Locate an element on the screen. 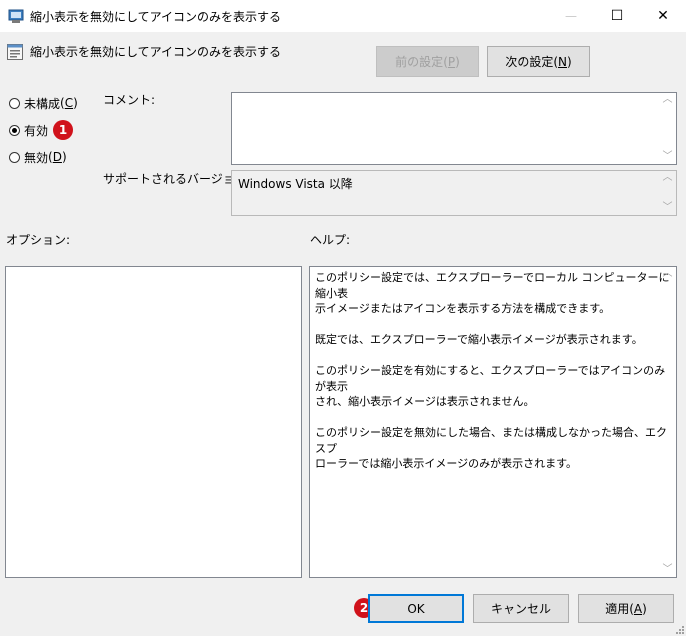 The width and height of the screenshot is (686, 636). previous-setting-button: 前の設定(P) is located at coordinates (427, 61).